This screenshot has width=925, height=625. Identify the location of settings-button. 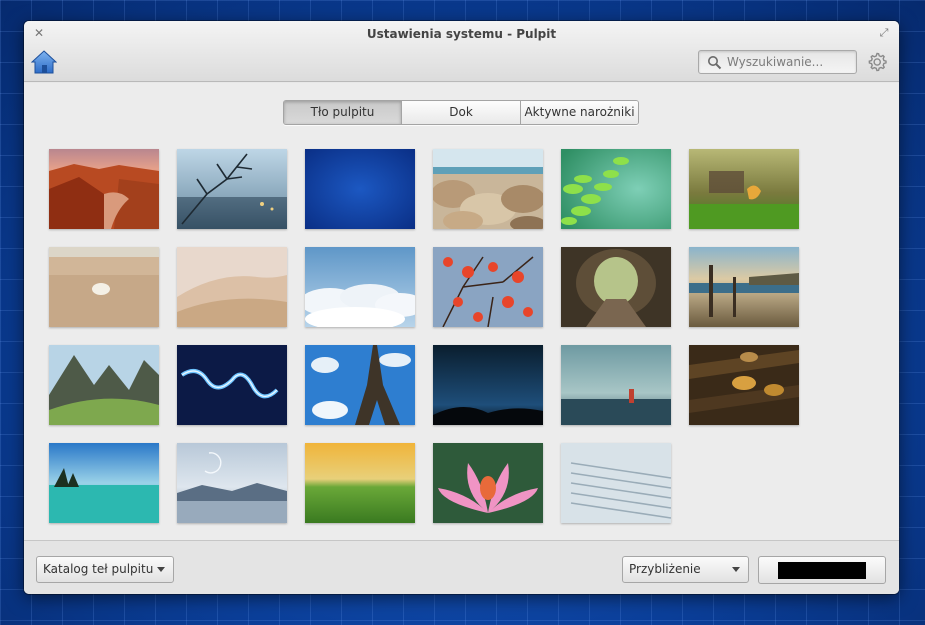
(877, 62).